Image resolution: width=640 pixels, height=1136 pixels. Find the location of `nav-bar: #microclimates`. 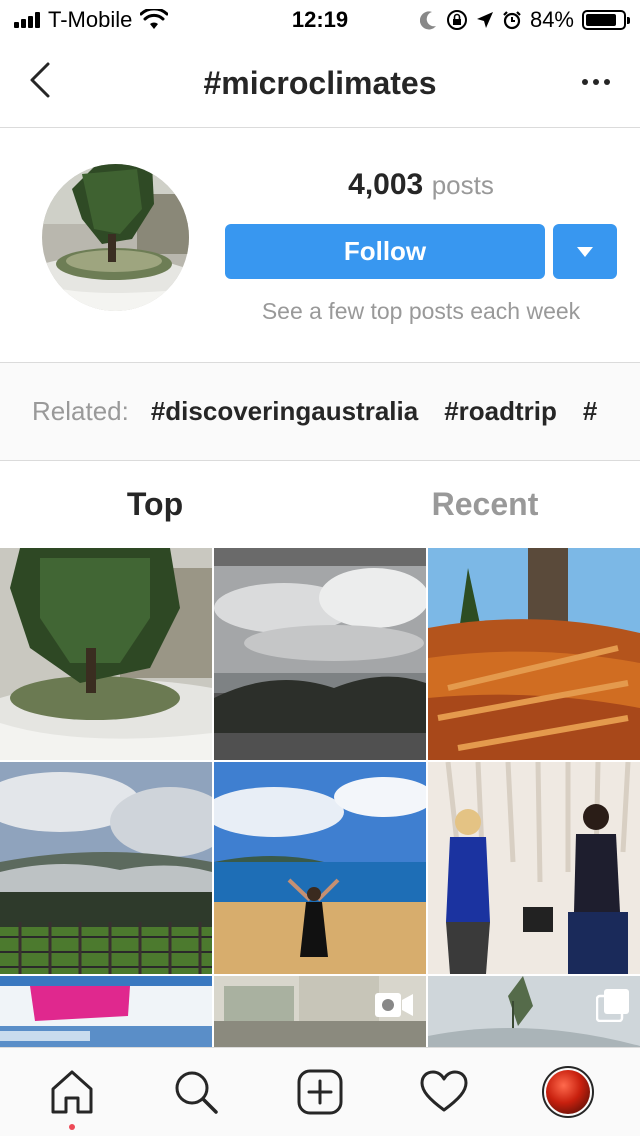

nav-bar: #microclimates is located at coordinates (320, 84).